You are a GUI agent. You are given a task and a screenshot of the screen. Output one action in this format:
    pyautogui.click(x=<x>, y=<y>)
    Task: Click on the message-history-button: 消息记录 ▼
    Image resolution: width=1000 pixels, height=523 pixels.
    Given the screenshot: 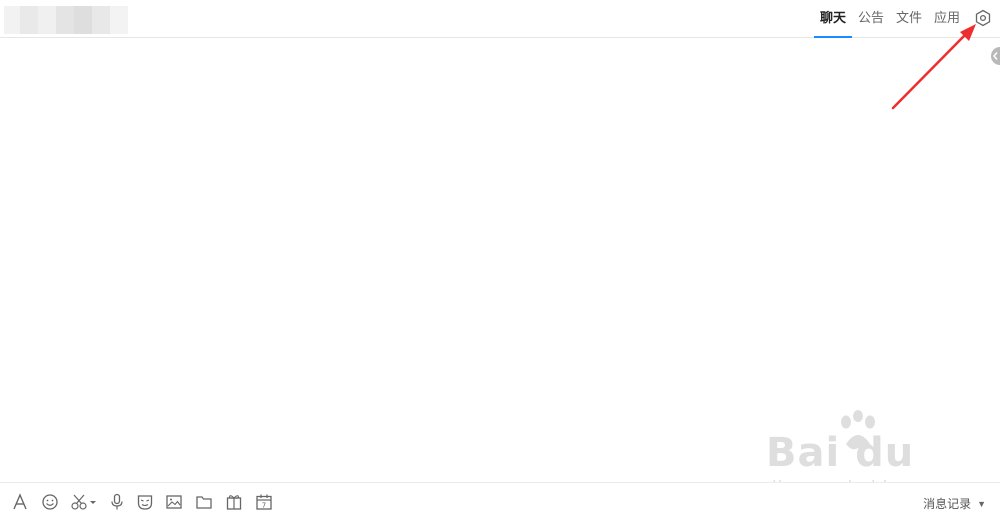 What is the action you would take?
    pyautogui.click(x=954, y=503)
    